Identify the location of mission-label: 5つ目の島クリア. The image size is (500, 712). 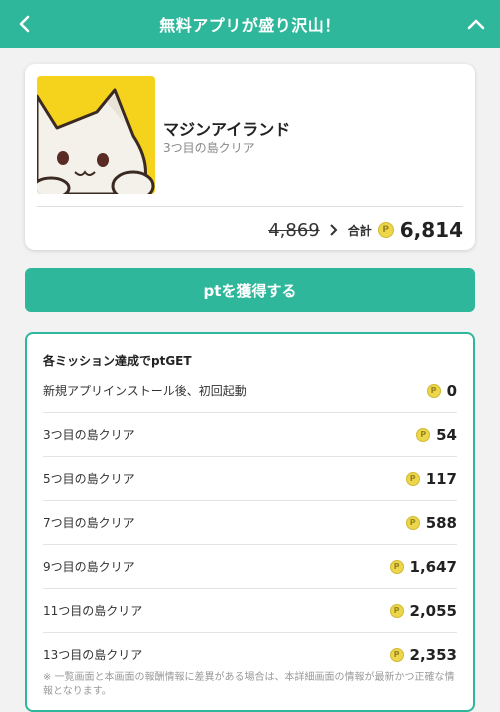
(89, 479).